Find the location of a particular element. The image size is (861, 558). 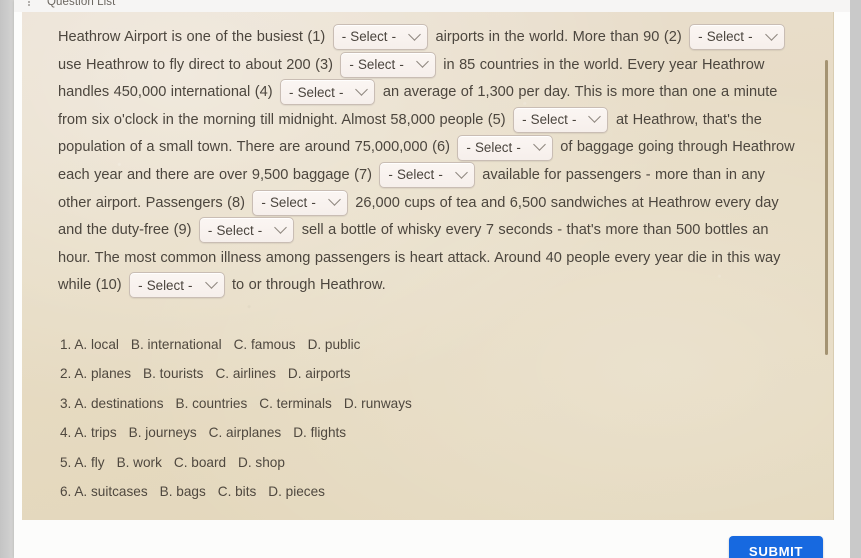

blank-select-1: - Select - is located at coordinates (380, 37).